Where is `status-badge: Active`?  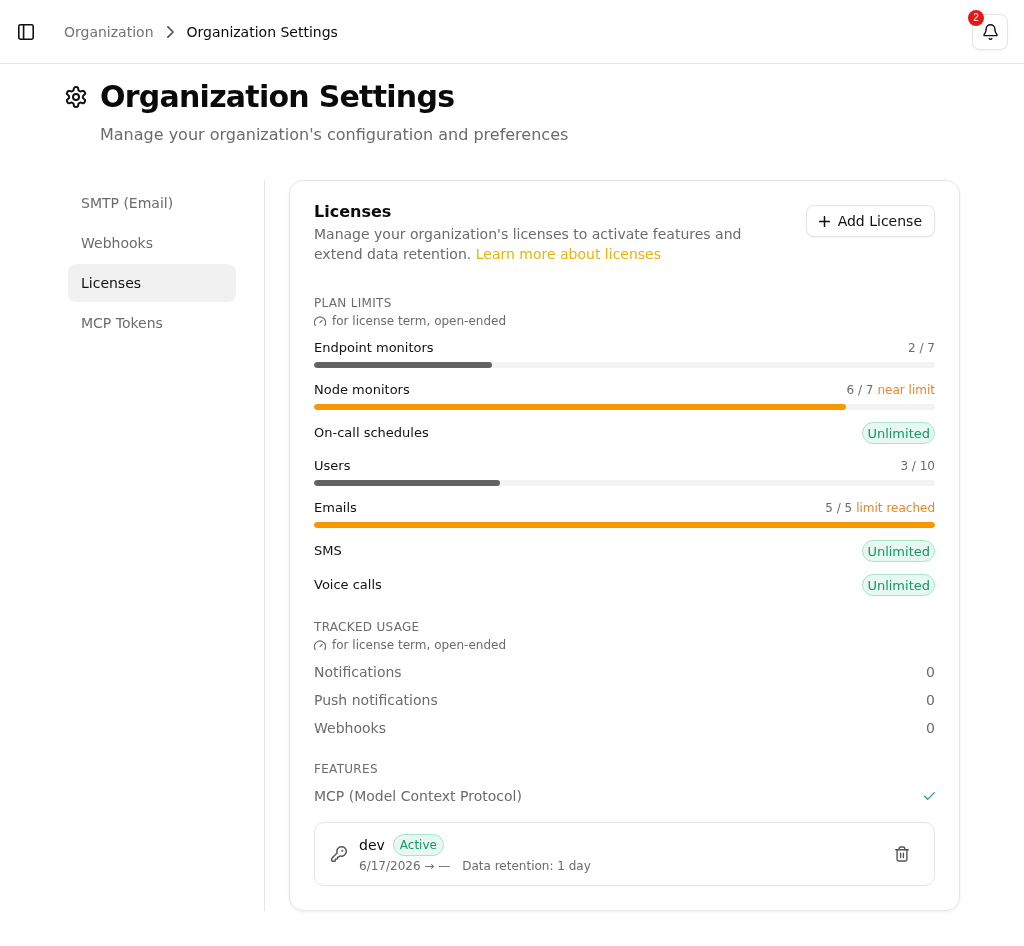
status-badge: Active is located at coordinates (418, 845).